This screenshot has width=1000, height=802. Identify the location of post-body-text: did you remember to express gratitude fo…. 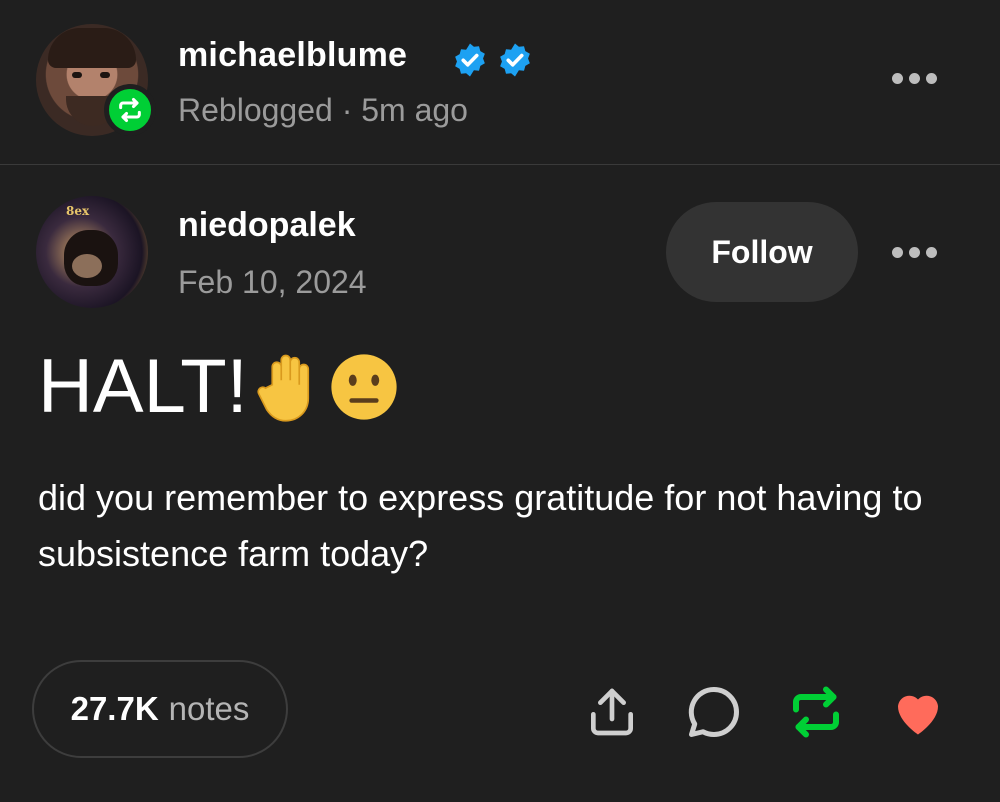
(480, 525).